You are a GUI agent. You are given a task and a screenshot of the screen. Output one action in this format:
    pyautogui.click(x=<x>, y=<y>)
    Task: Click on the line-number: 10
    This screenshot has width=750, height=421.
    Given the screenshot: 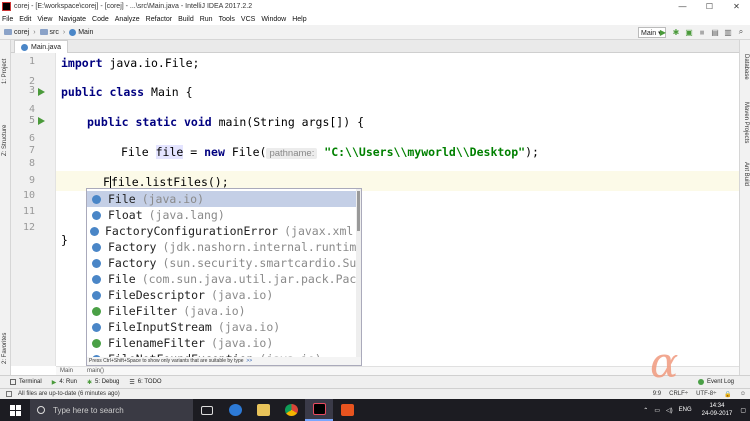 What is the action you would take?
    pyautogui.click(x=28, y=195)
    